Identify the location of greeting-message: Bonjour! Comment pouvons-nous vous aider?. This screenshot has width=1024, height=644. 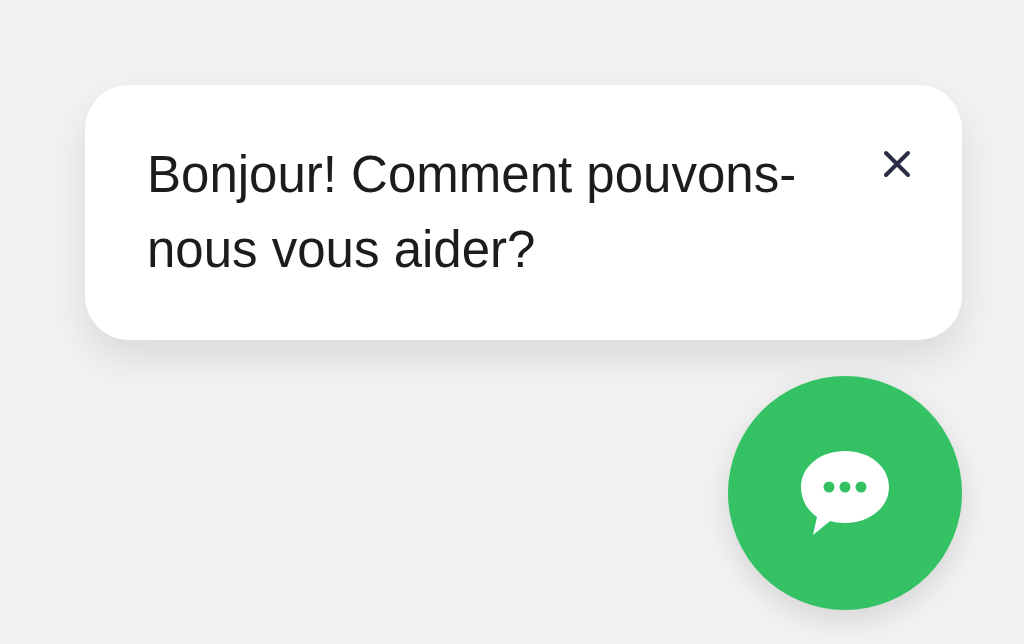
(472, 212).